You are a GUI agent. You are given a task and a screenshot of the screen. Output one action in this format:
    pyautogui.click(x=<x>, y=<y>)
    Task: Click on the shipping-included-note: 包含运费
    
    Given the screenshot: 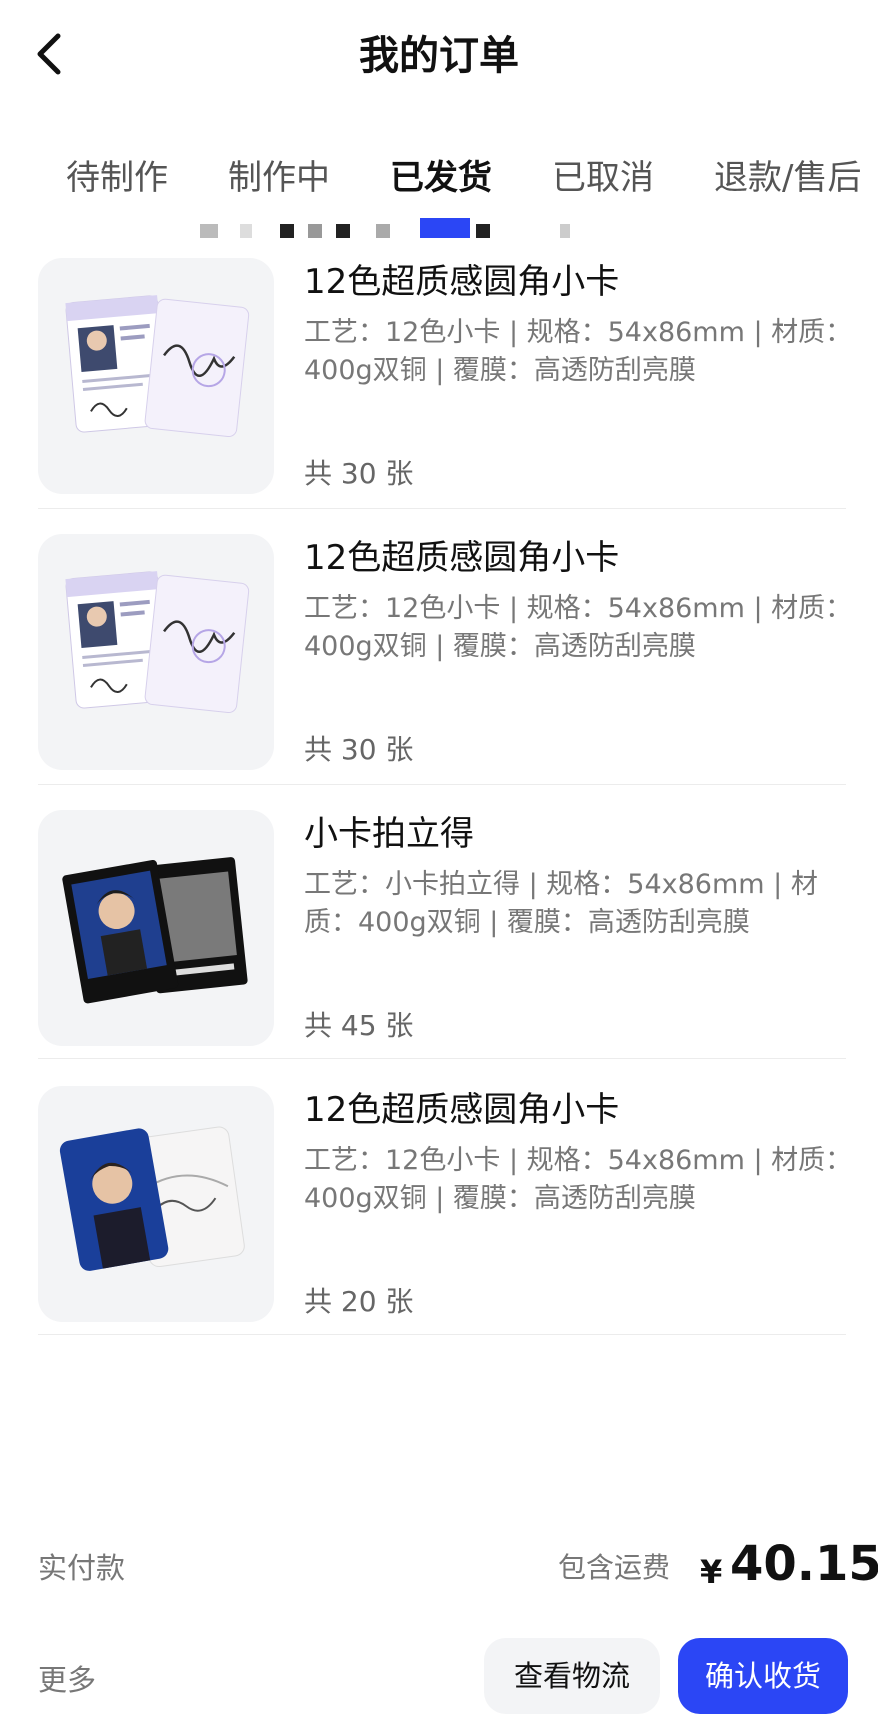 What is the action you would take?
    pyautogui.click(x=614, y=1567)
    